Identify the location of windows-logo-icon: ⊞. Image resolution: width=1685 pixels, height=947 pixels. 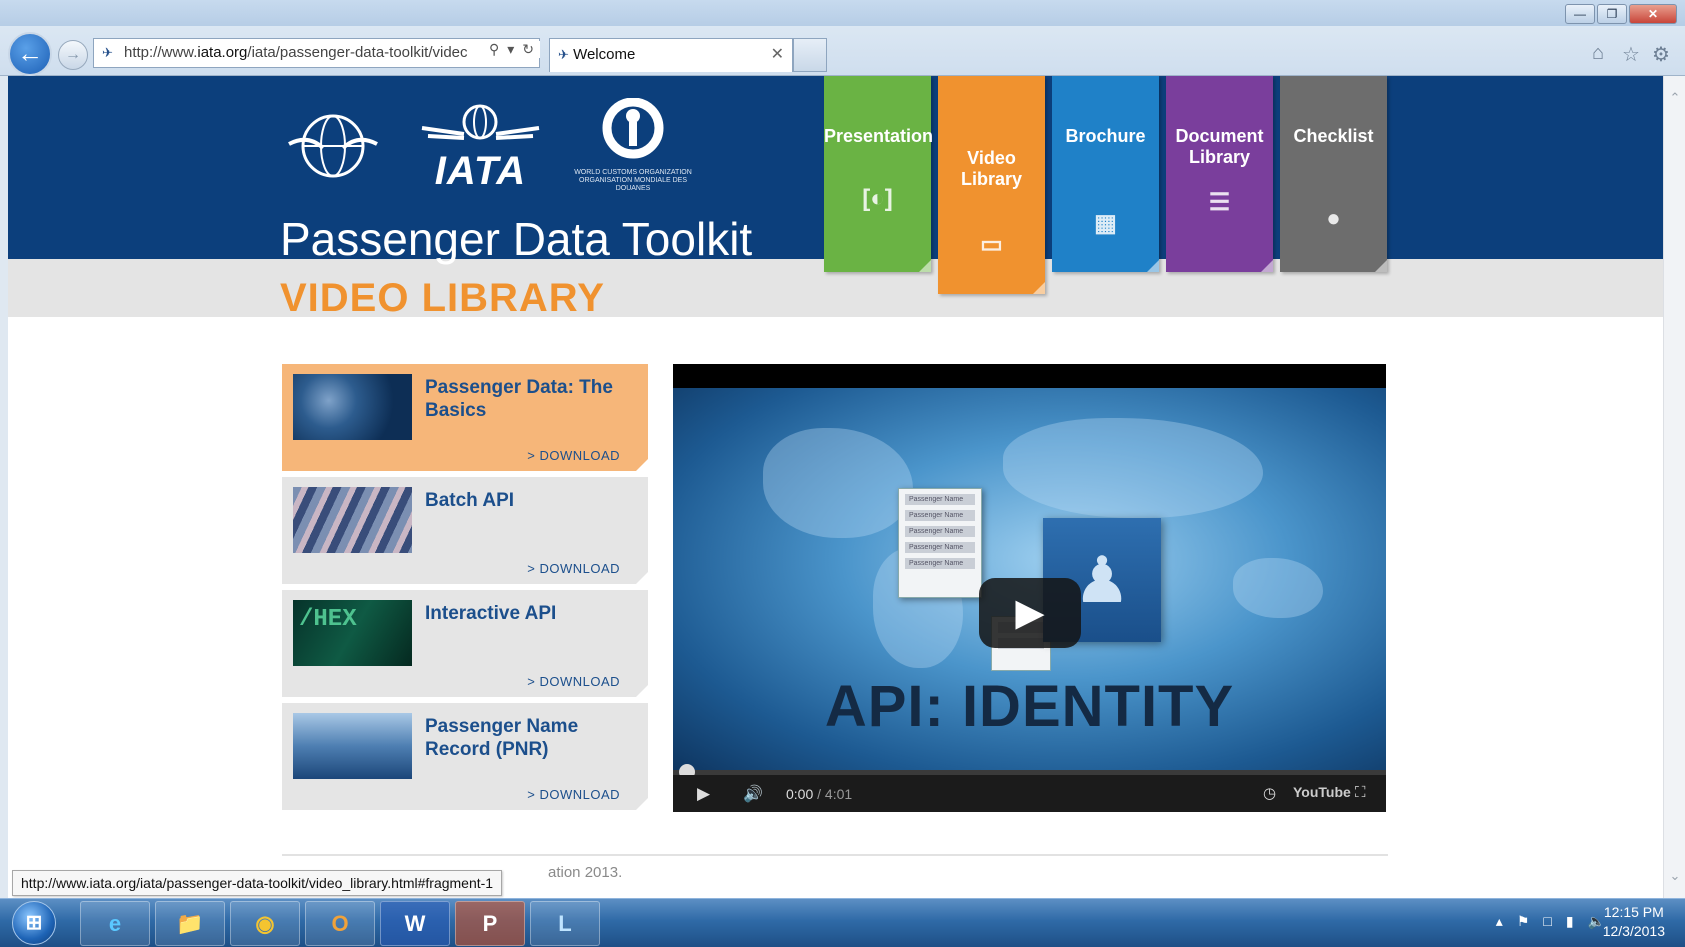
(34, 923).